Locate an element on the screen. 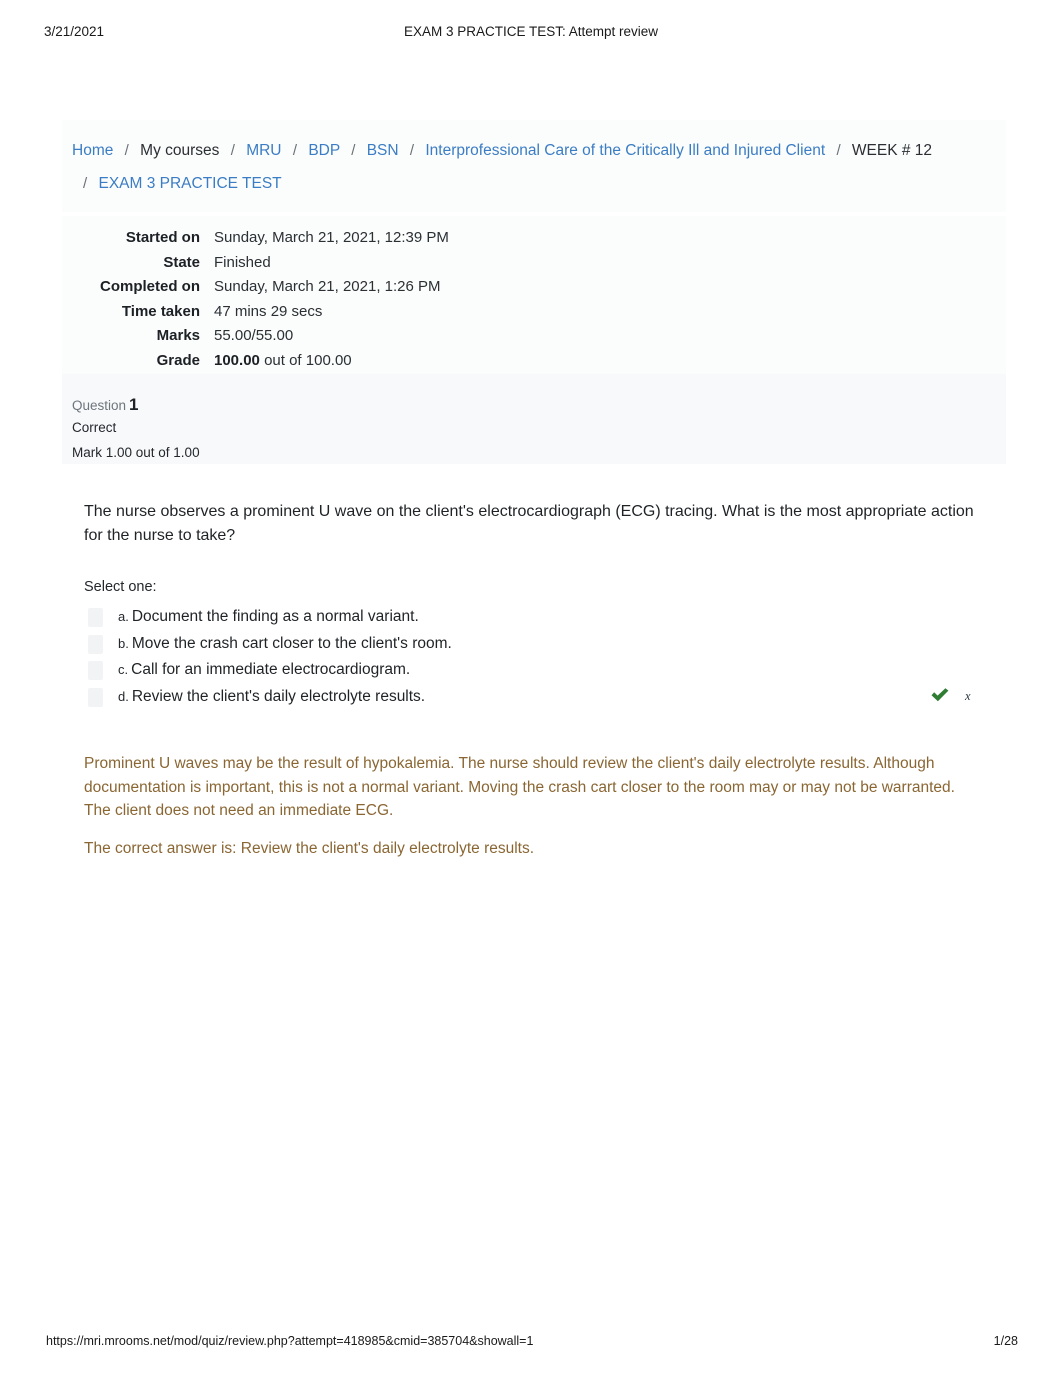  answer-letter-a: a. is located at coordinates (123, 616).